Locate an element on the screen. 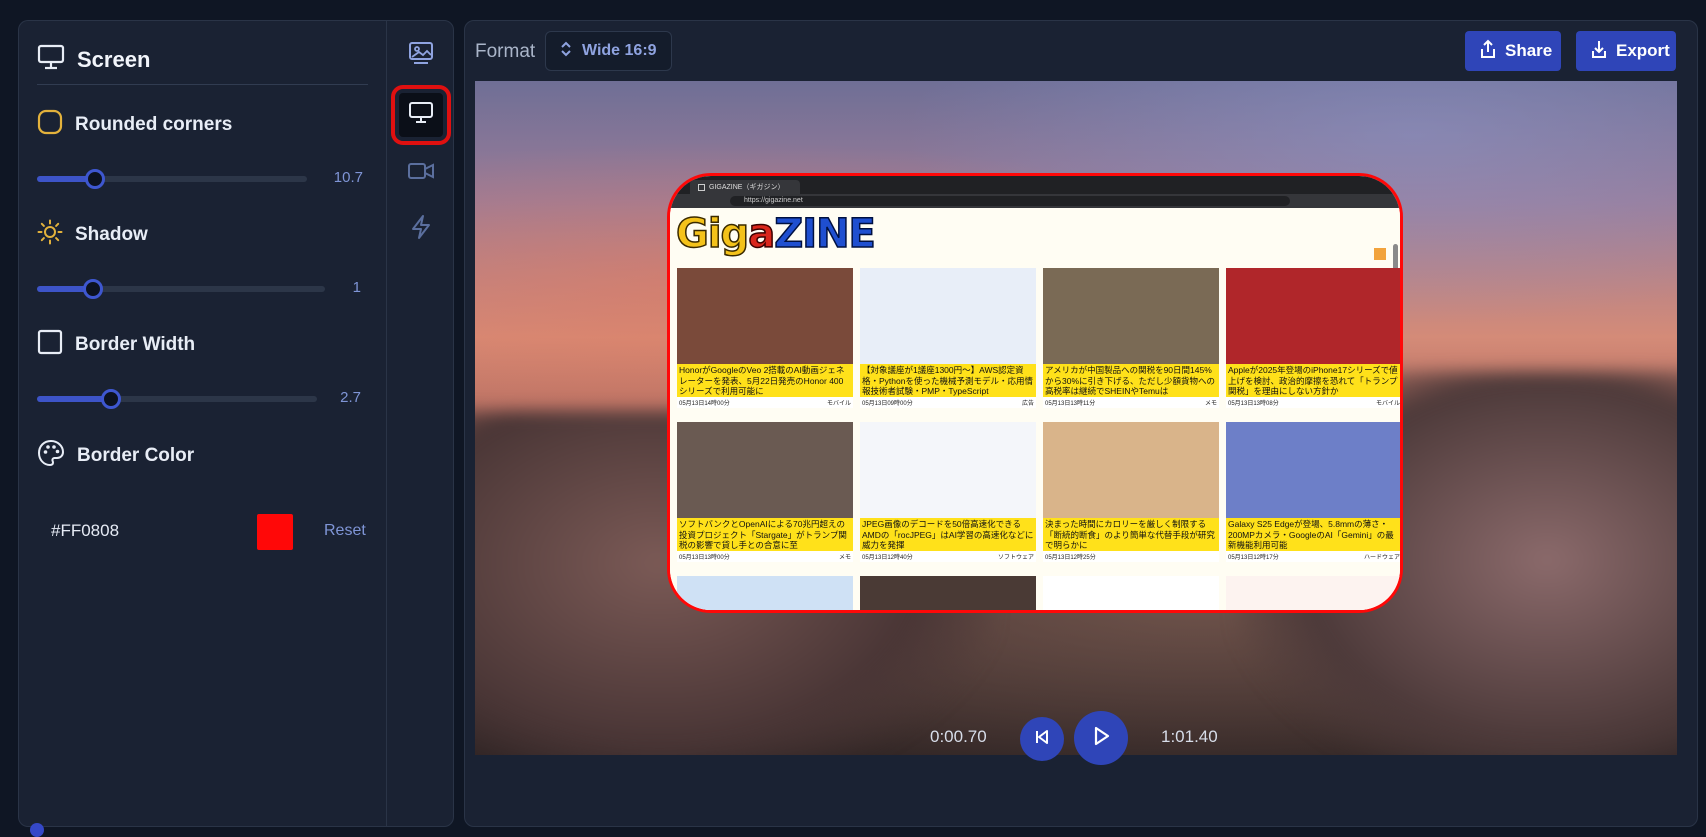 This screenshot has height=837, width=1706. border-color-label: Border Color is located at coordinates (136, 455).